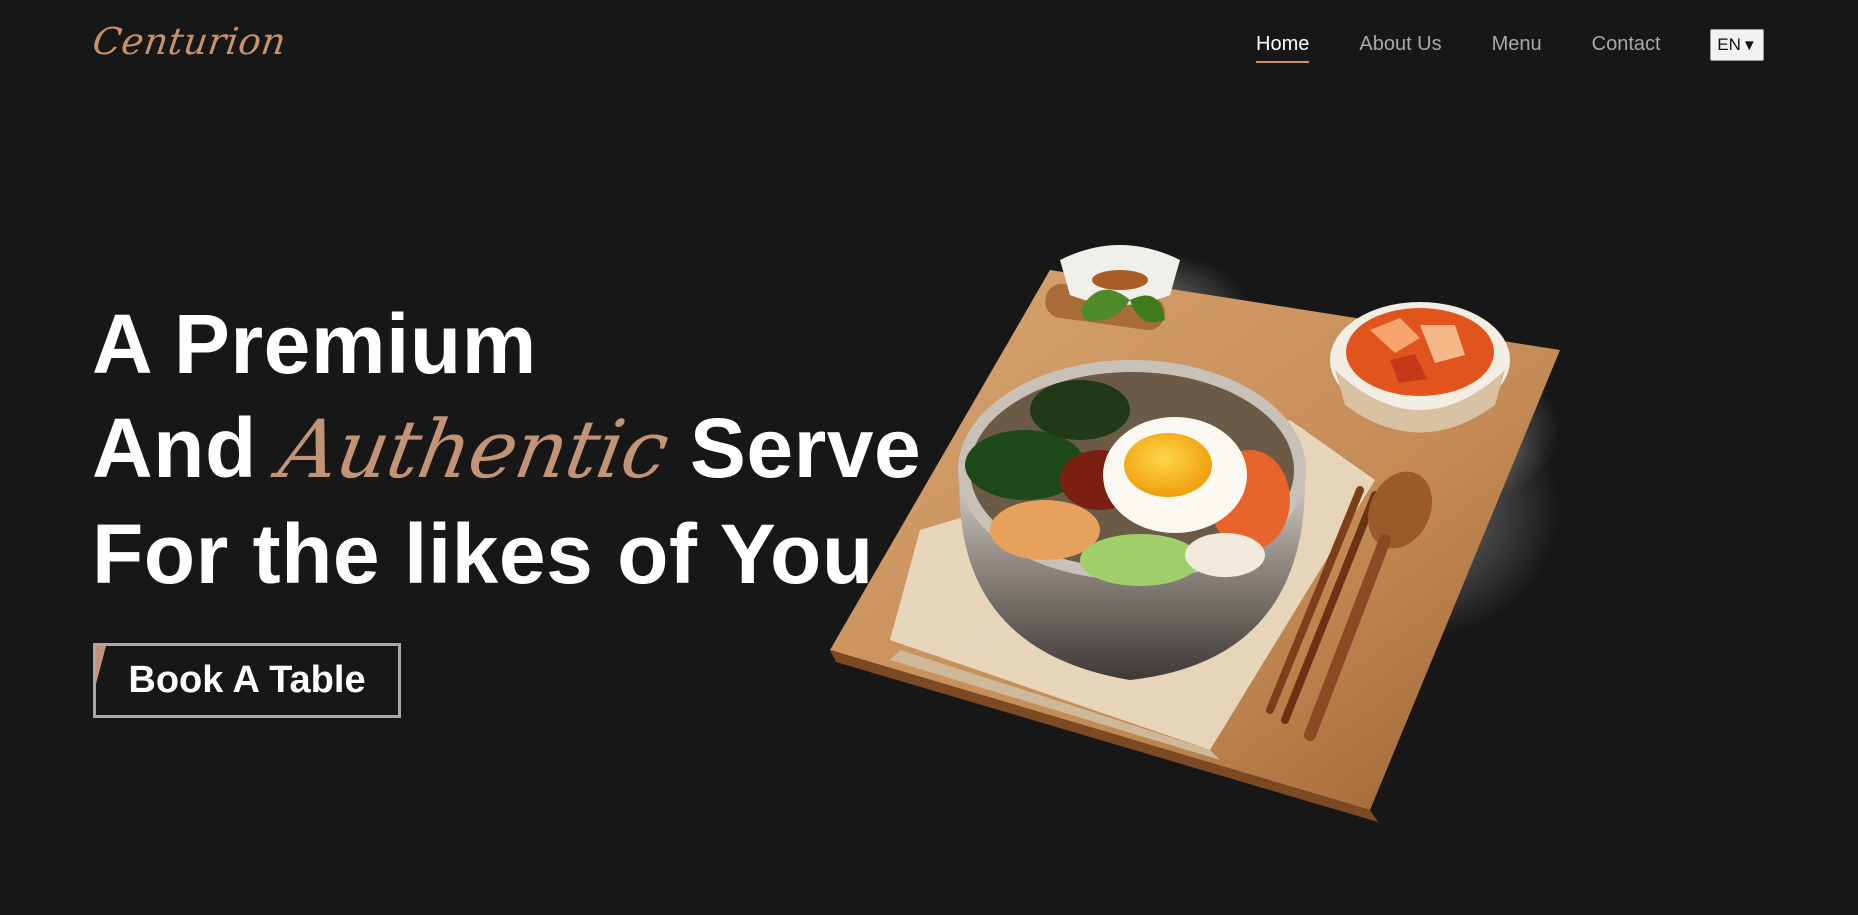  I want to click on hero-line-1: A Premium, so click(314, 344).